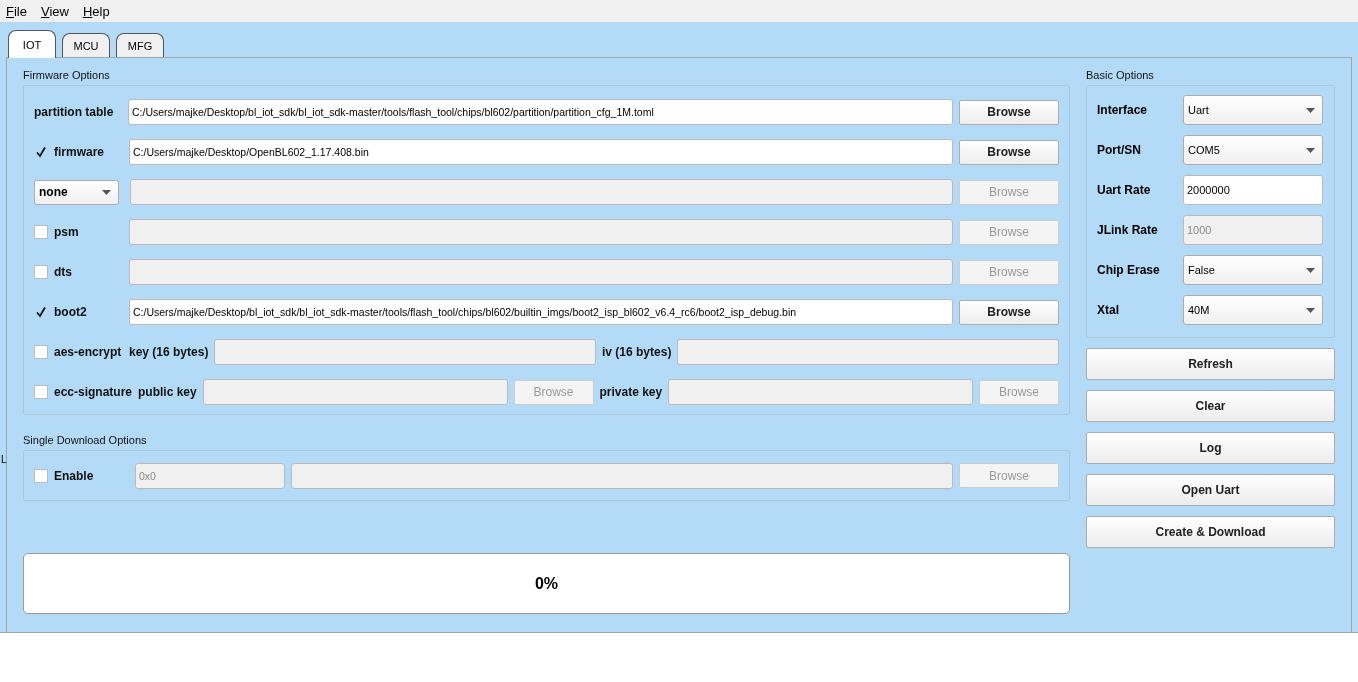 The image size is (1358, 682). What do you see at coordinates (70, 312) in the screenshot?
I see `checkbox-label: boot2` at bounding box center [70, 312].